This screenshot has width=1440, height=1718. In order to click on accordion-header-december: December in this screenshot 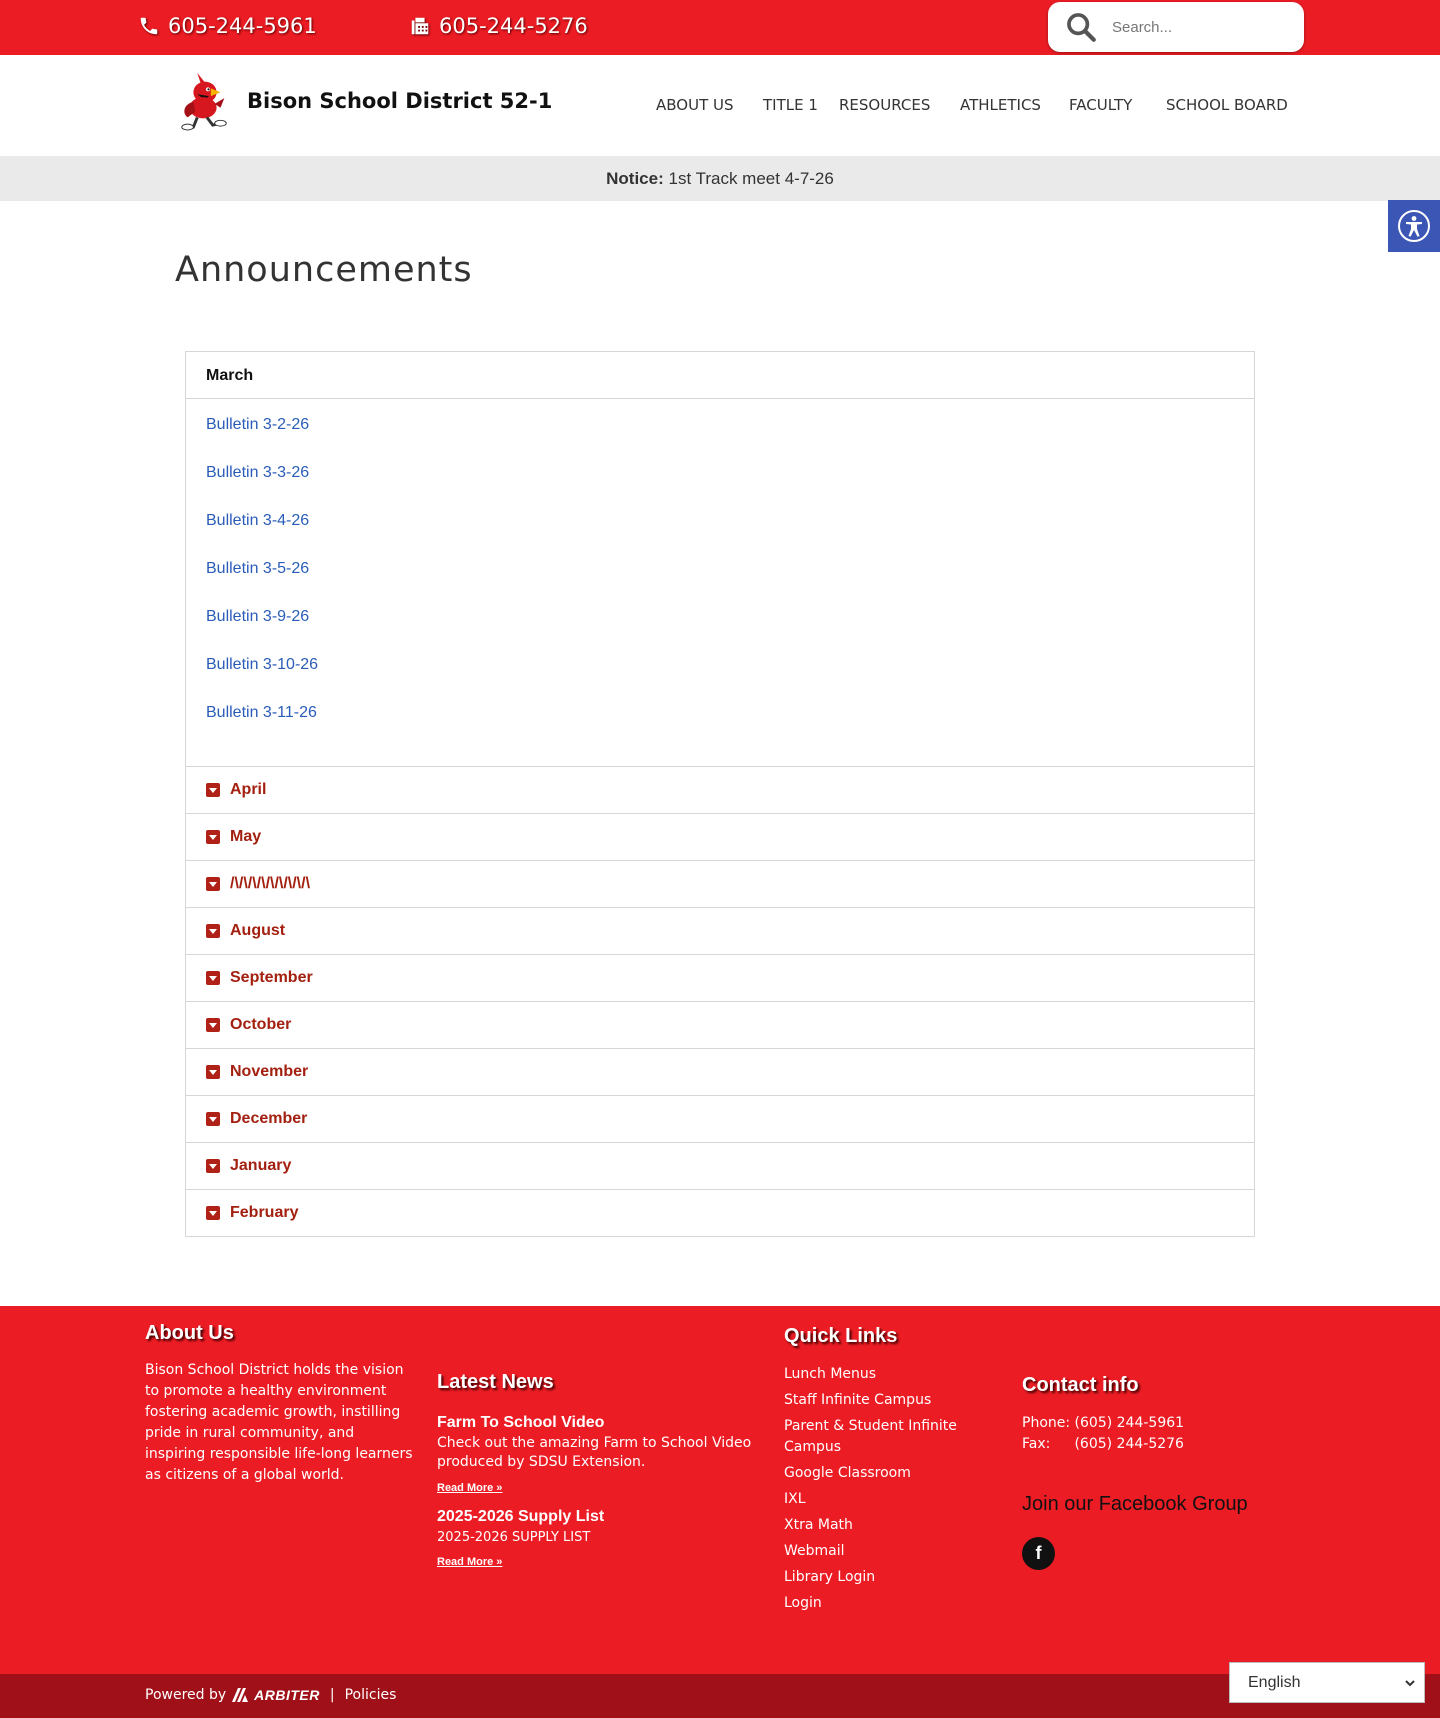, I will do `click(720, 1118)`.